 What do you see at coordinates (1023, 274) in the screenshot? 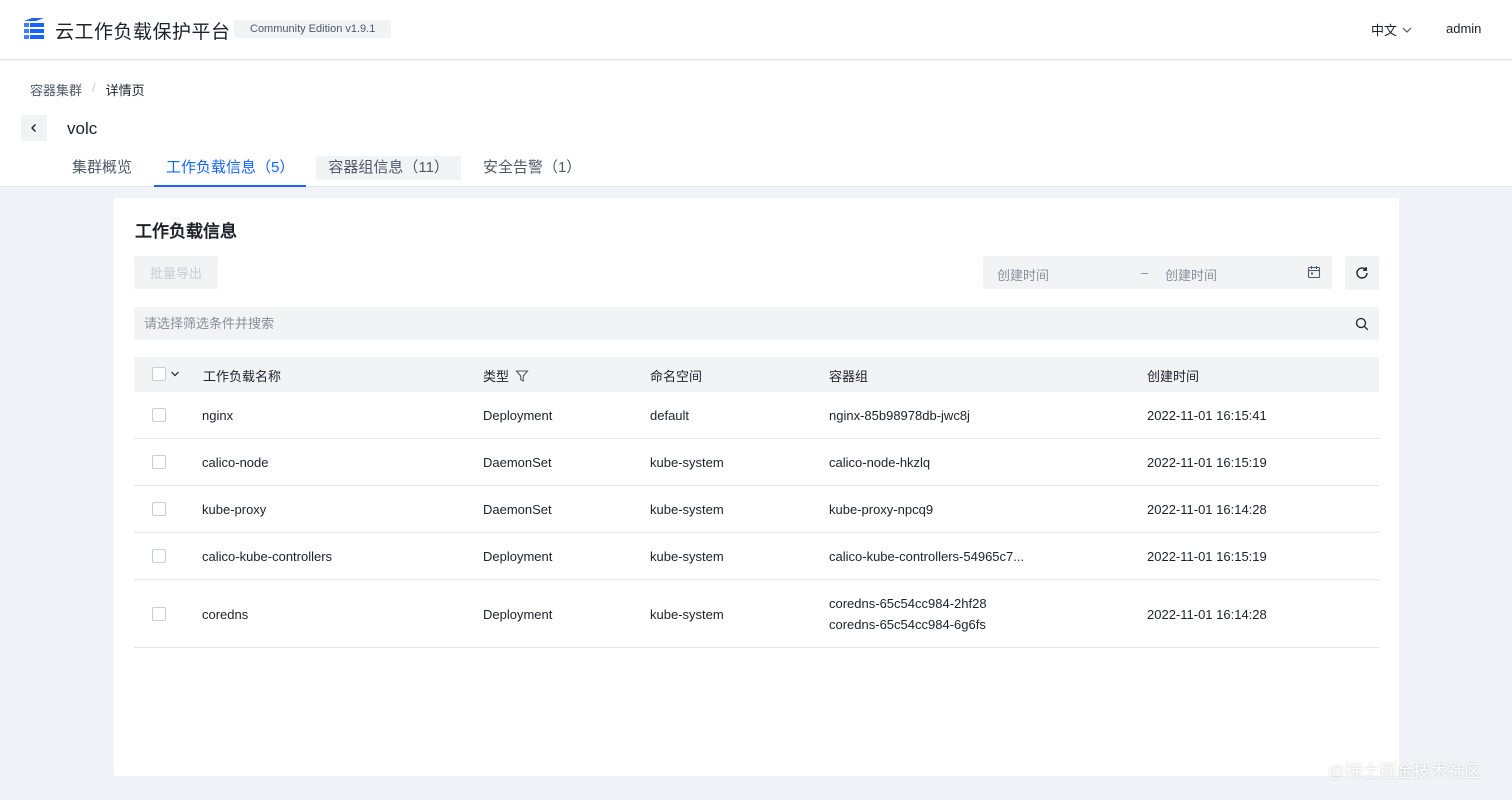
I see `date-start-input: 创建时间` at bounding box center [1023, 274].